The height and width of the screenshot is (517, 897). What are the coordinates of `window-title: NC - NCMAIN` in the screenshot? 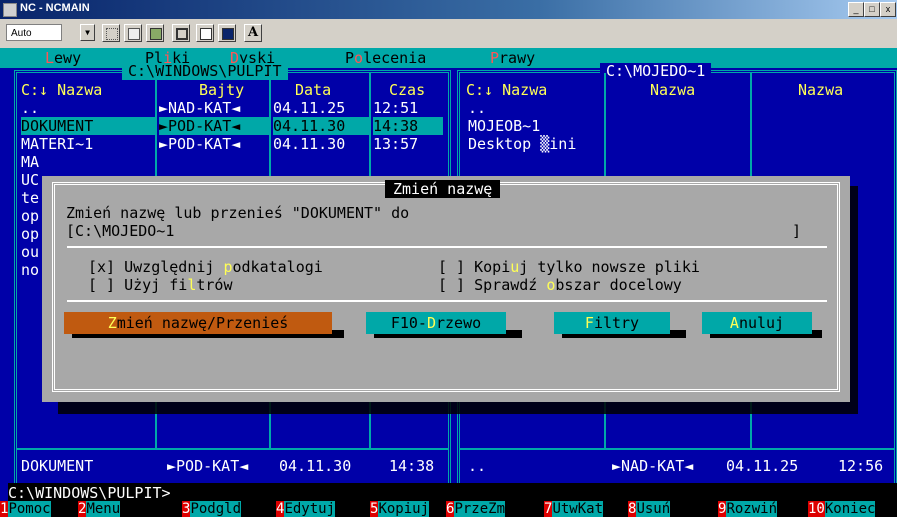 It's located at (55, 8).